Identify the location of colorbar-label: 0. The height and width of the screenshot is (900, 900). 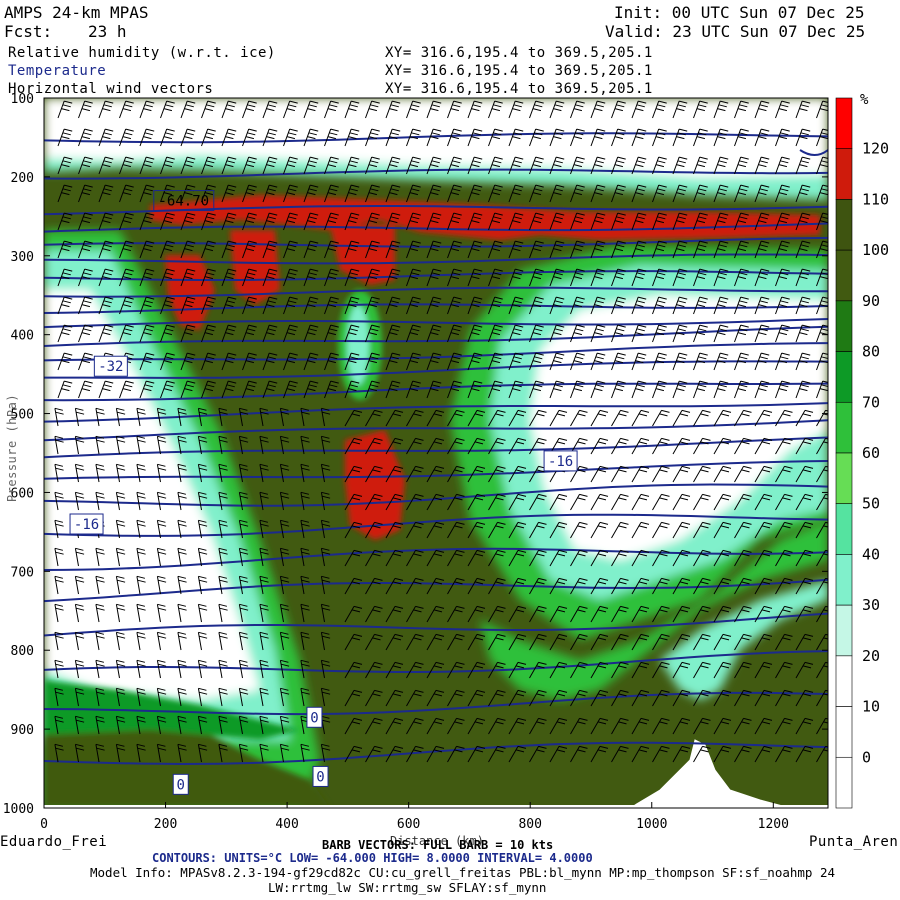
(866, 757).